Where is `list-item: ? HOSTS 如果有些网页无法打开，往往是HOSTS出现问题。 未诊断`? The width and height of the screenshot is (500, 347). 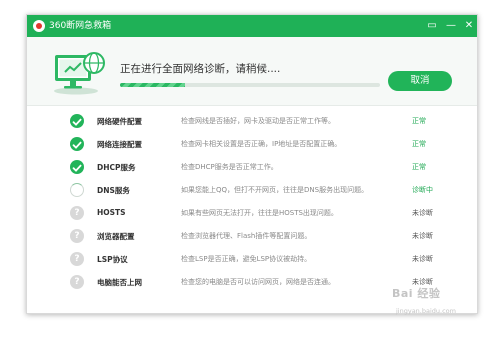 list-item: ? HOSTS 如果有些网页无法打开，往往是HOSTS出现问题。 未诊断 is located at coordinates (252, 213).